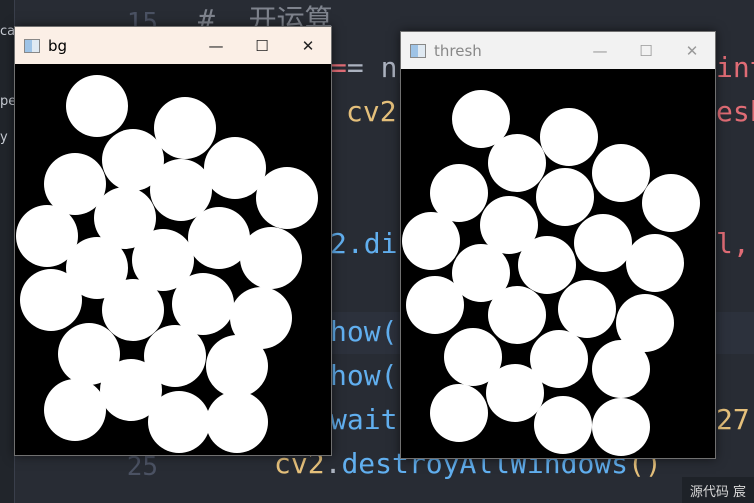 The width and height of the screenshot is (754, 503). Describe the element at coordinates (364, 375) in the screenshot. I see `code-show-2: how(` at that location.